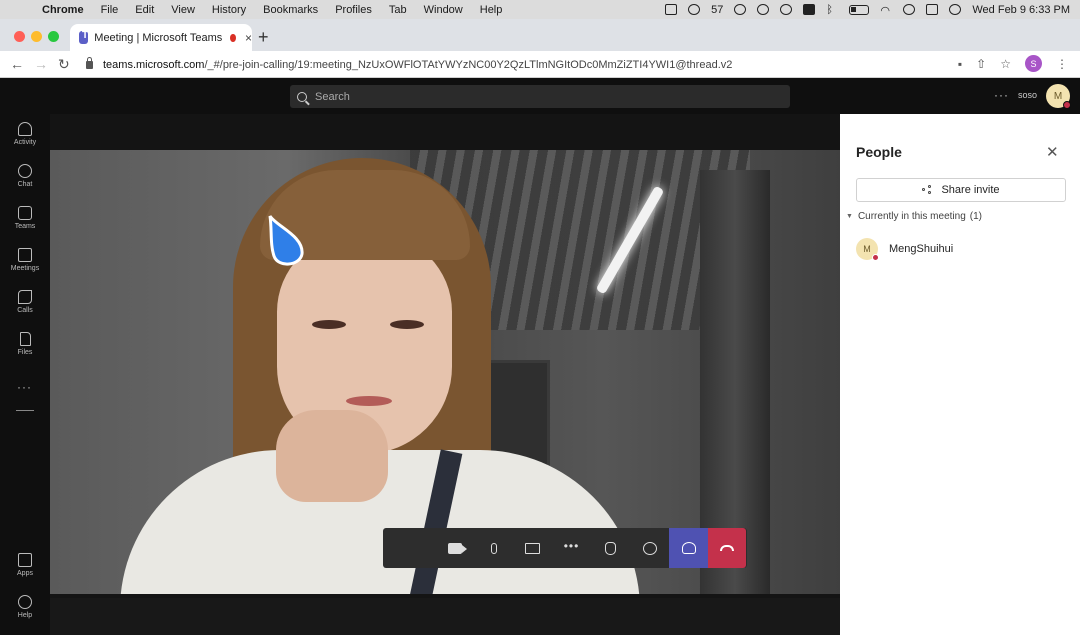 The width and height of the screenshot is (1080, 635). I want to click on participant-row: M MengShuihui, so click(904, 249).